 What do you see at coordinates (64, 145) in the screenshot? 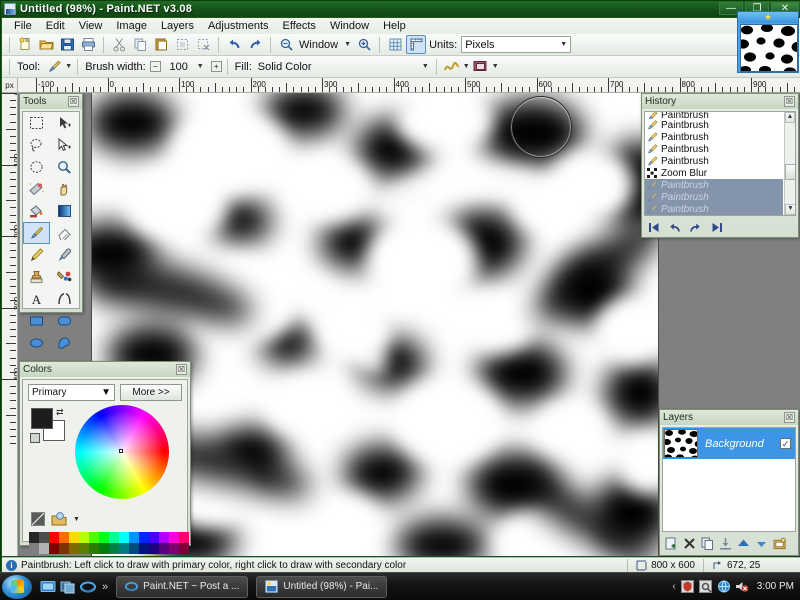
I see `move-selection-tool` at bounding box center [64, 145].